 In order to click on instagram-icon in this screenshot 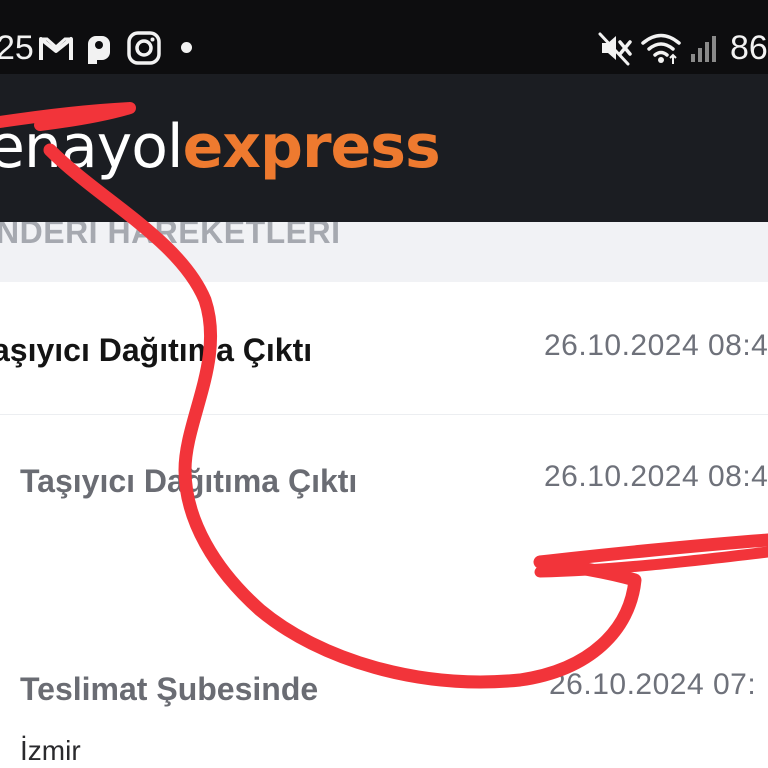, I will do `click(144, 48)`.